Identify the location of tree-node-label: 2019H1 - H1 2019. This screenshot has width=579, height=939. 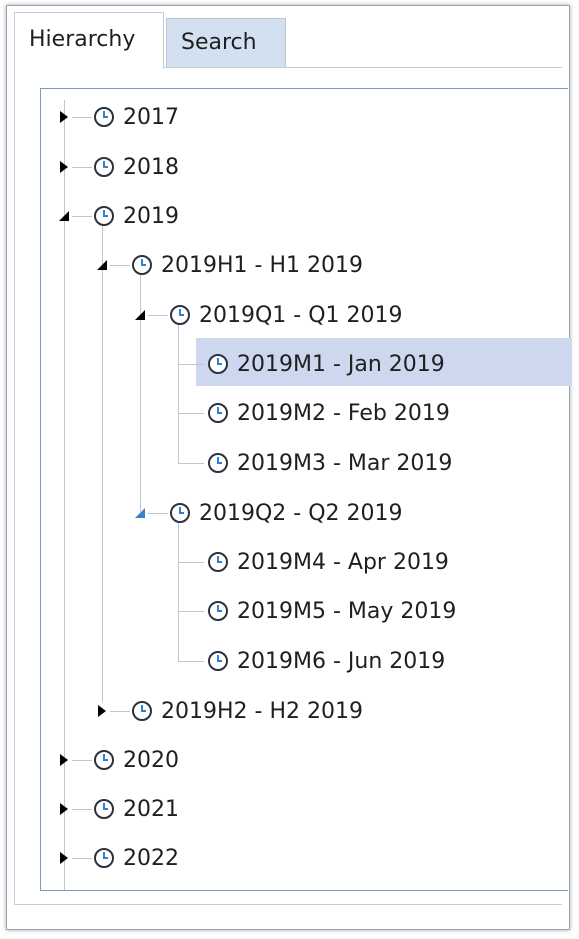
(262, 265).